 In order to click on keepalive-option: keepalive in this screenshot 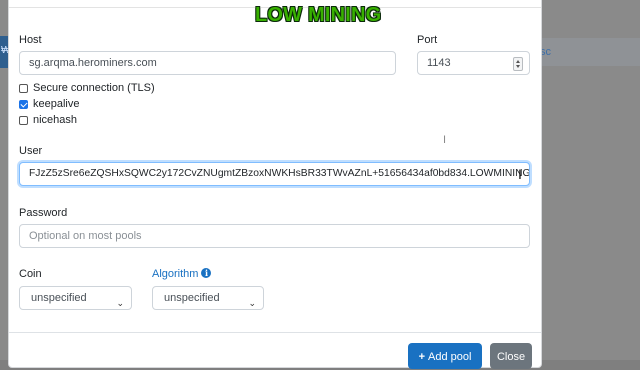, I will do `click(49, 104)`.